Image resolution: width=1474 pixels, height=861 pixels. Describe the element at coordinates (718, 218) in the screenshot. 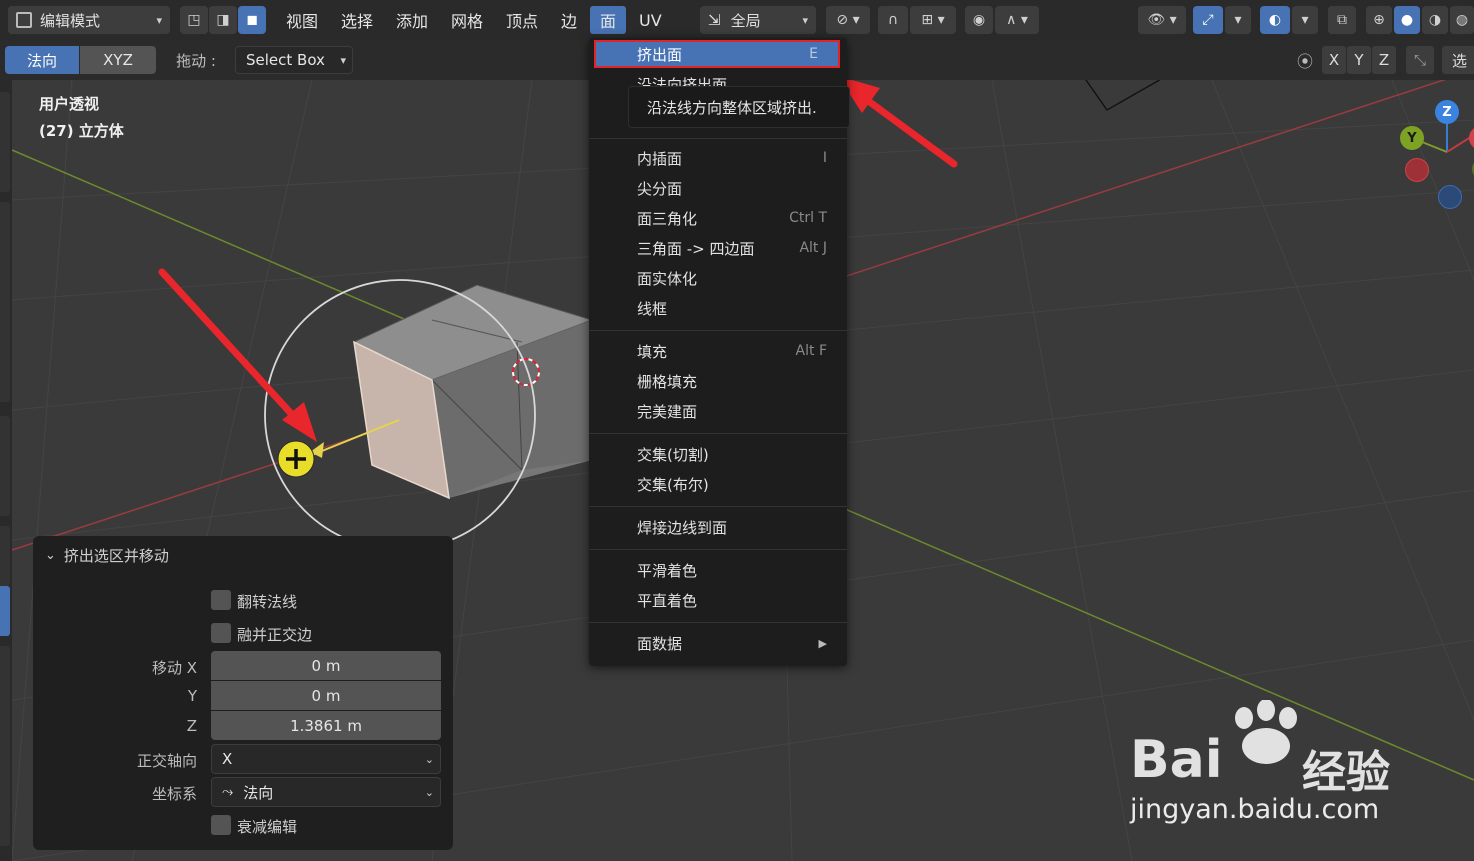

I see `menu-item-triangulate: 面三角化 Ctrl T` at that location.